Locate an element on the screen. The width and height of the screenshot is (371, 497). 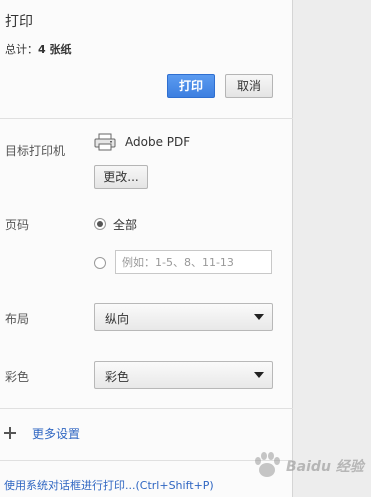
pages-label: 页码 is located at coordinates (17, 225).